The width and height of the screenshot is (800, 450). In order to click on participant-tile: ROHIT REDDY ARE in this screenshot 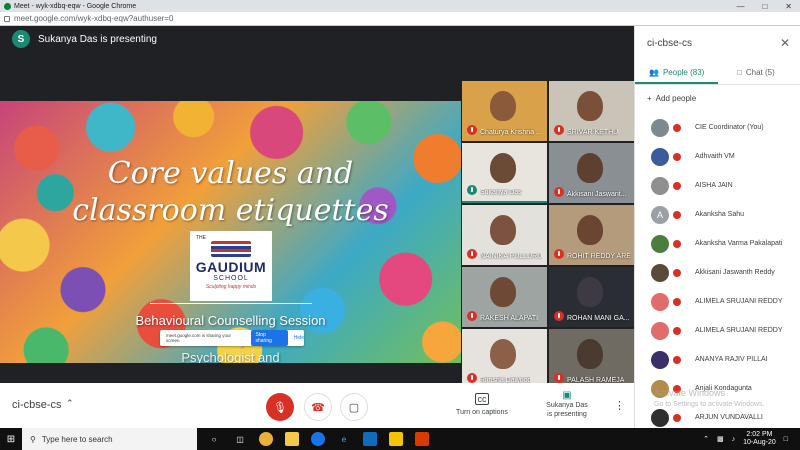, I will do `click(591, 235)`.